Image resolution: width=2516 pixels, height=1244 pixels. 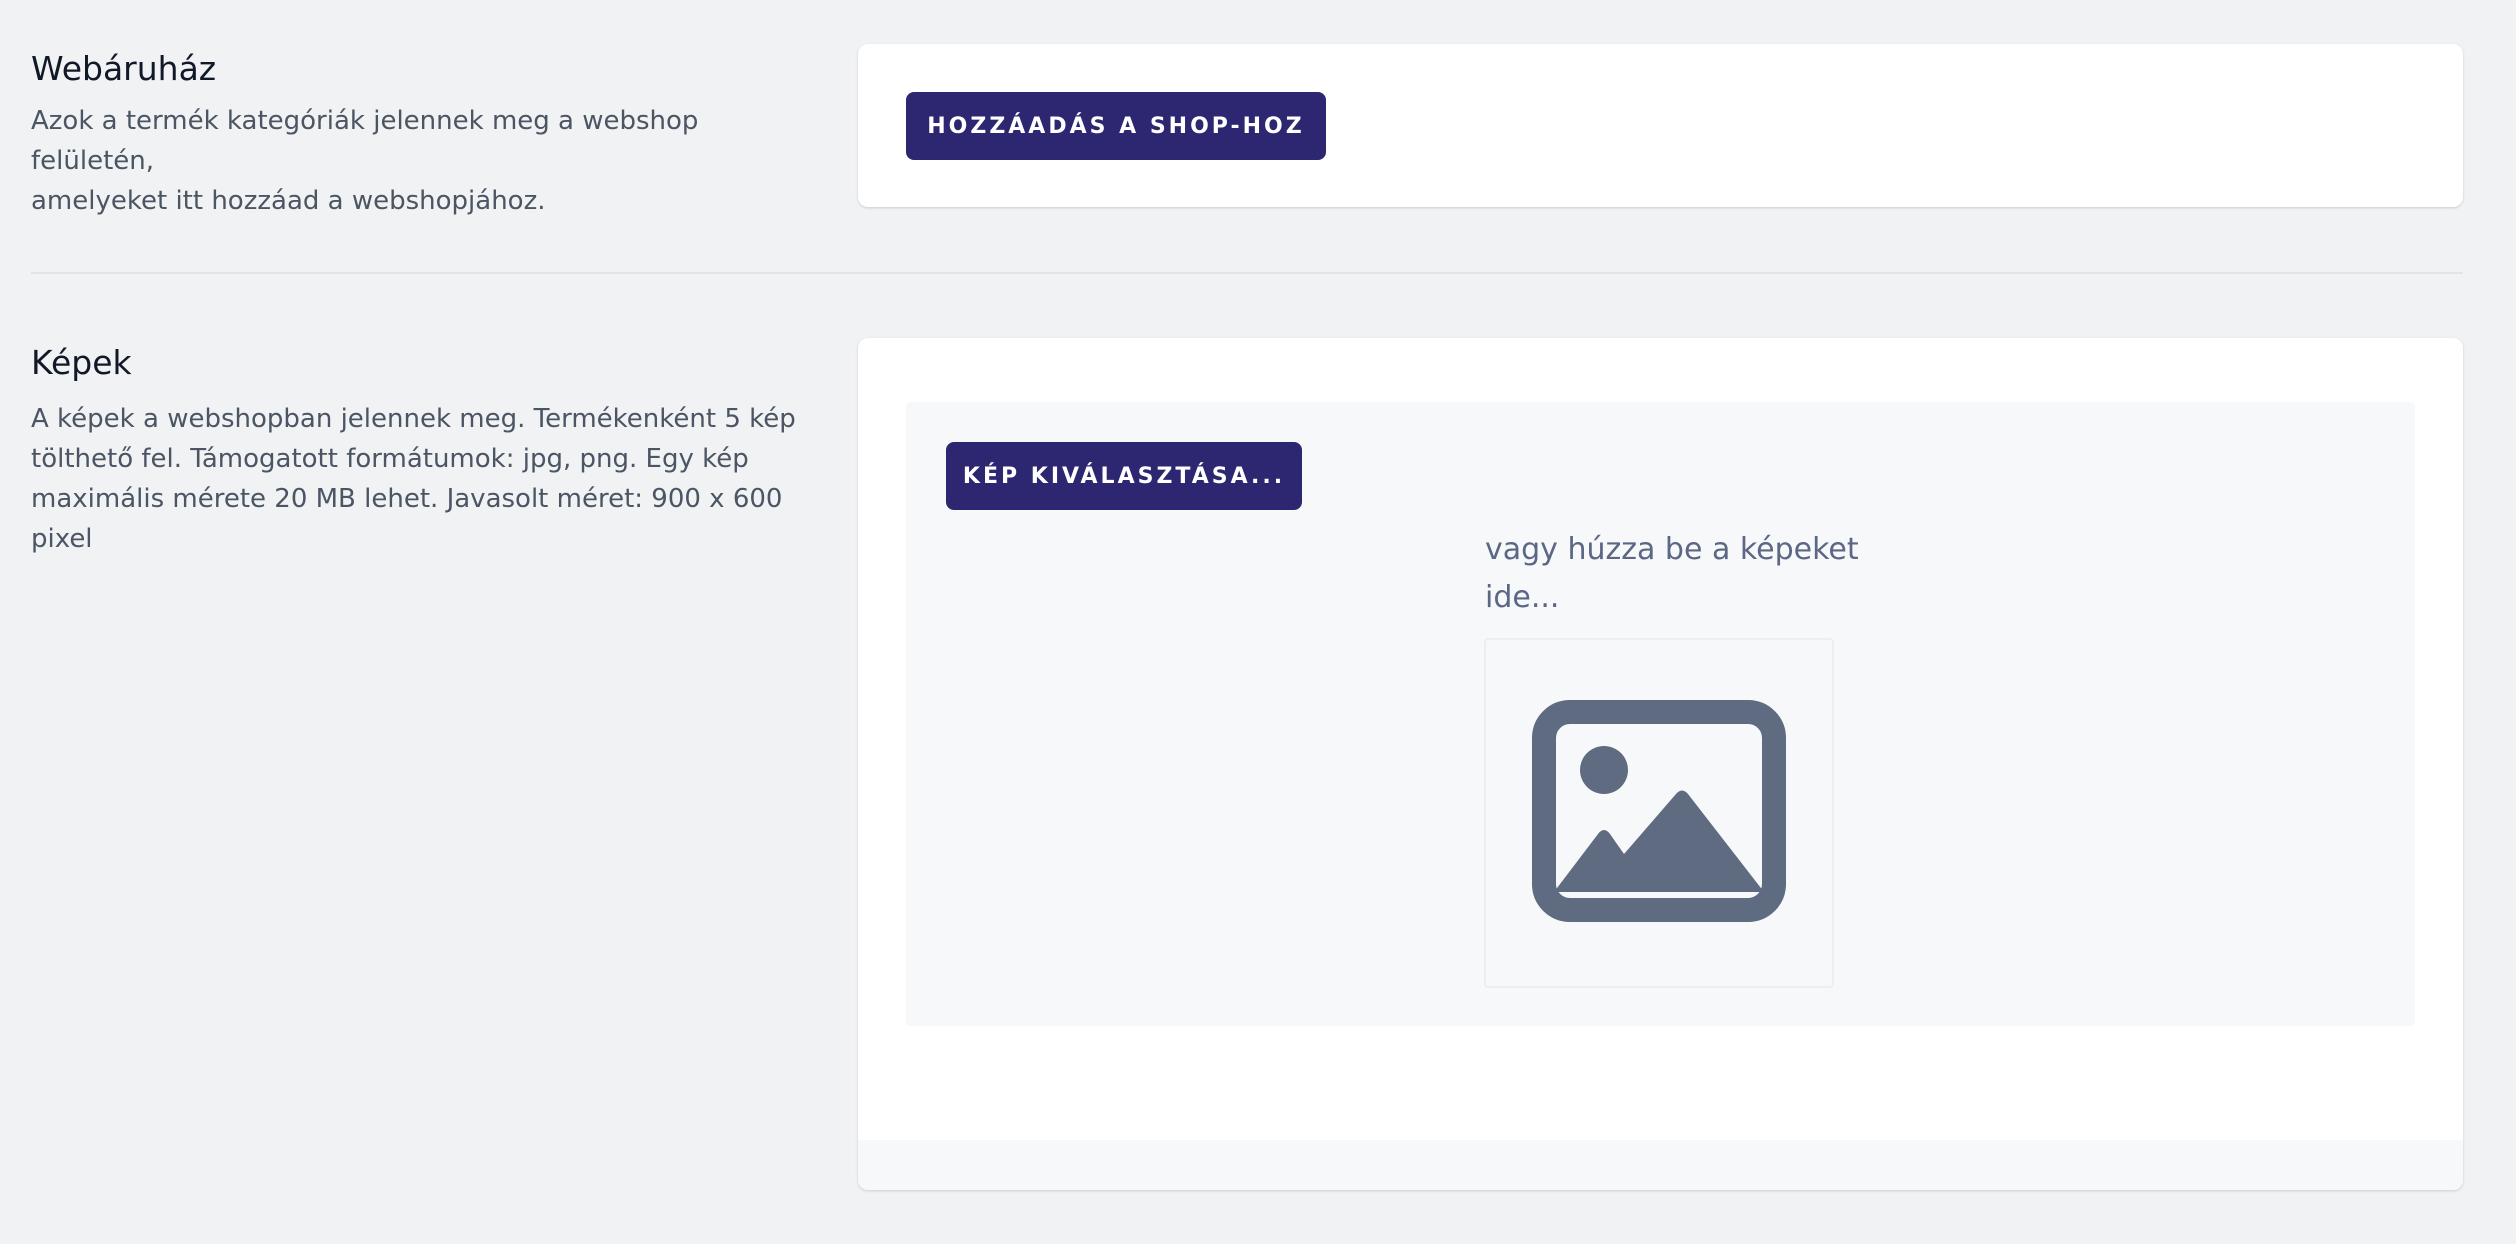 I want to click on webshop-title: Webáruház, so click(x=124, y=68).